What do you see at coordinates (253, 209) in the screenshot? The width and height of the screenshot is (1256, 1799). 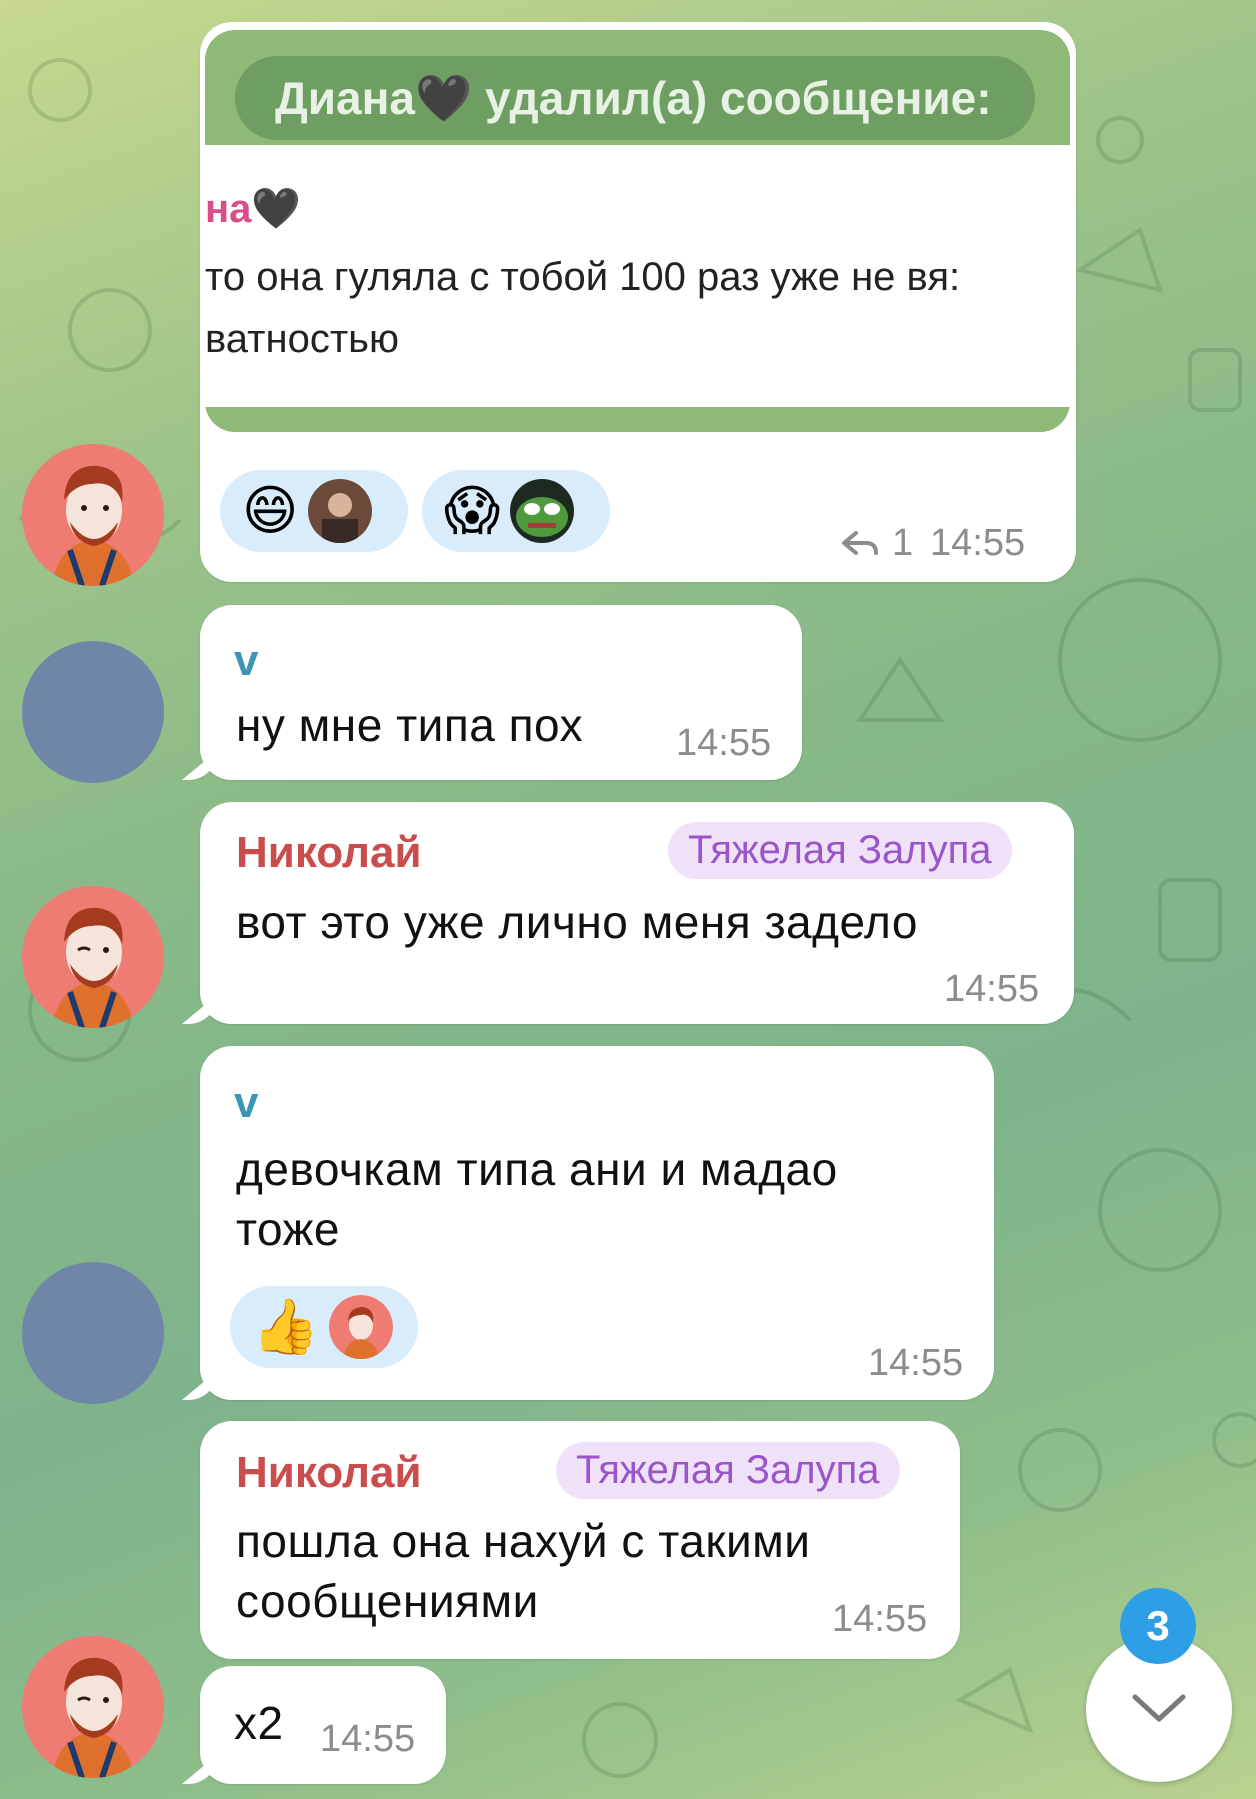 I see `screenshot-sender: на🖤` at bounding box center [253, 209].